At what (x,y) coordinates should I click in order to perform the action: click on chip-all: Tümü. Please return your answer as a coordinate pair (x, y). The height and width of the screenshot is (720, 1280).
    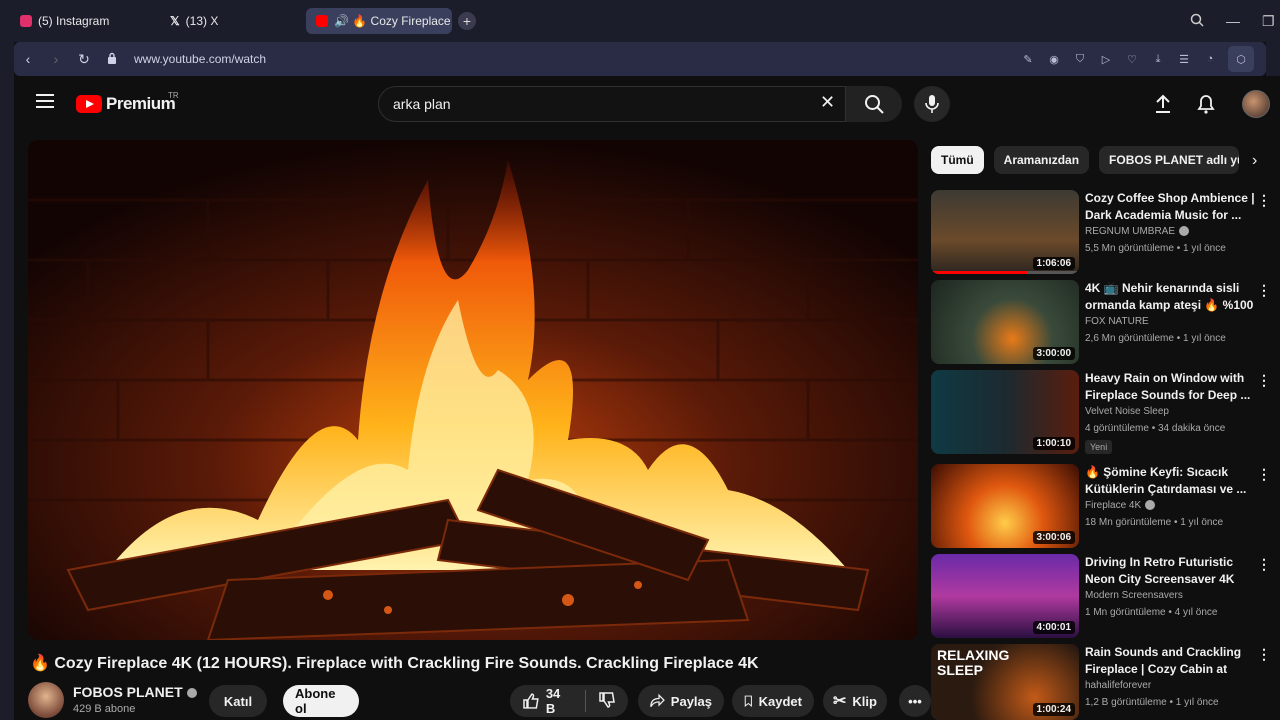
    Looking at the image, I should click on (957, 160).